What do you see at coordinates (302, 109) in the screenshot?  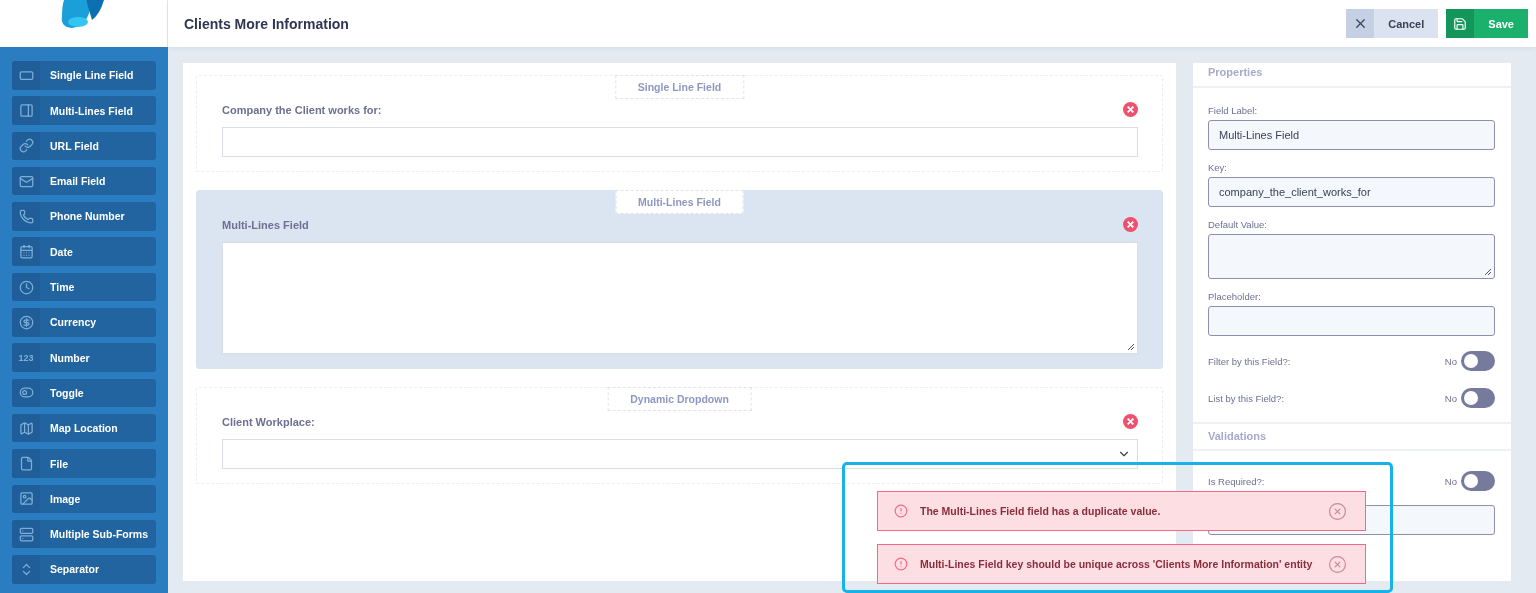 I see `field-label: Company the Client works for:` at bounding box center [302, 109].